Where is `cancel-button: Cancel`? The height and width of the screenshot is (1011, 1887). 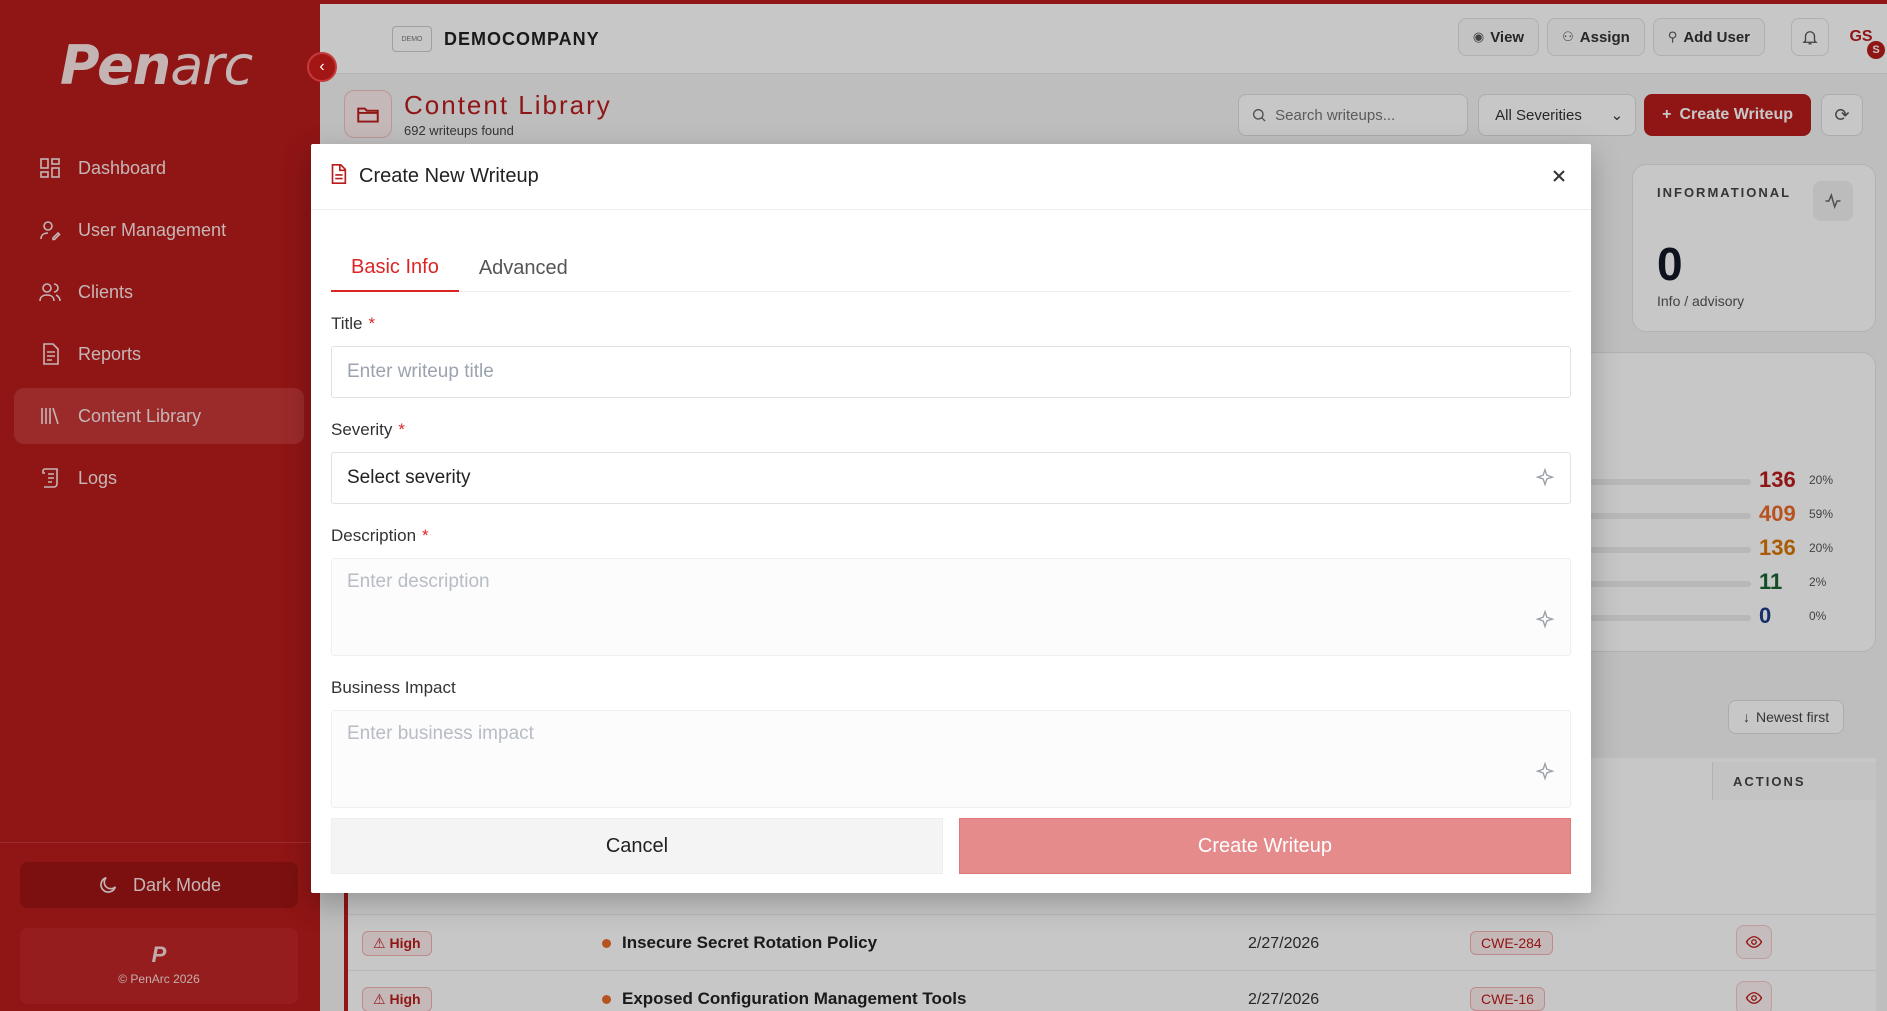 cancel-button: Cancel is located at coordinates (637, 846).